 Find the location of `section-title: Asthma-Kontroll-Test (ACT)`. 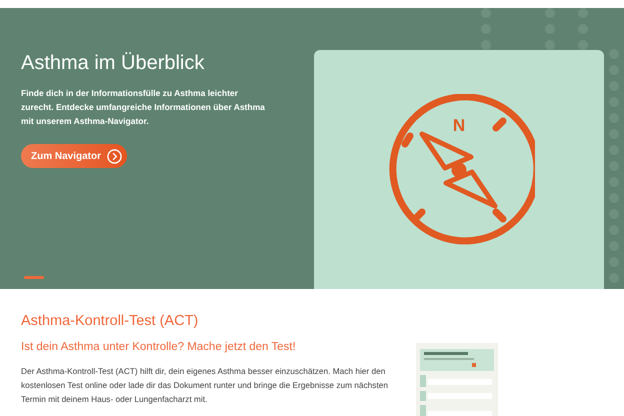

section-title: Asthma-Kontroll-Test (ACT) is located at coordinates (110, 321).